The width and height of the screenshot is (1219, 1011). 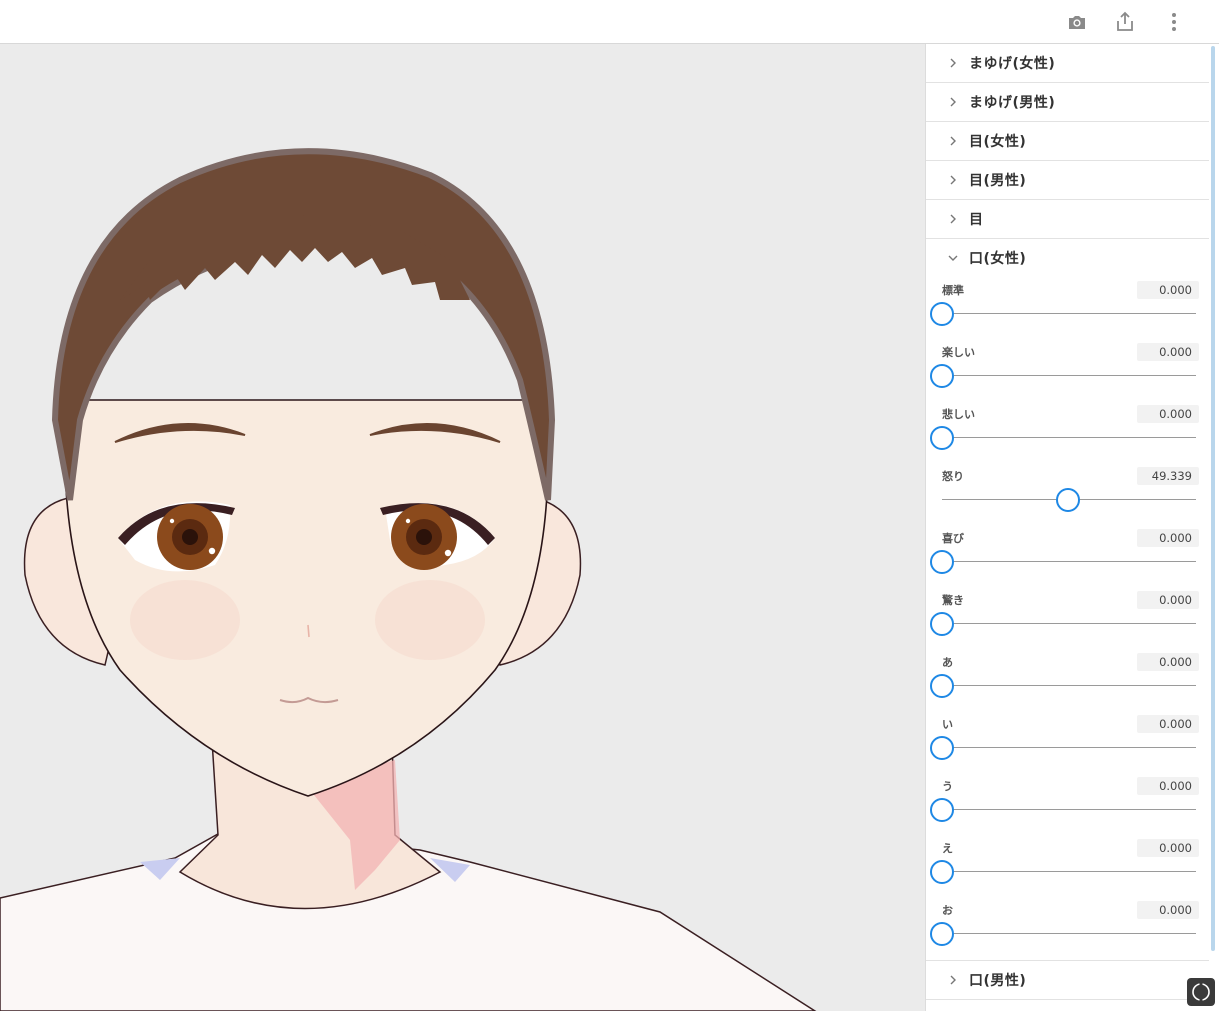 I want to click on accordion-header-mouth-female: 口(女性), so click(x=1067, y=258).